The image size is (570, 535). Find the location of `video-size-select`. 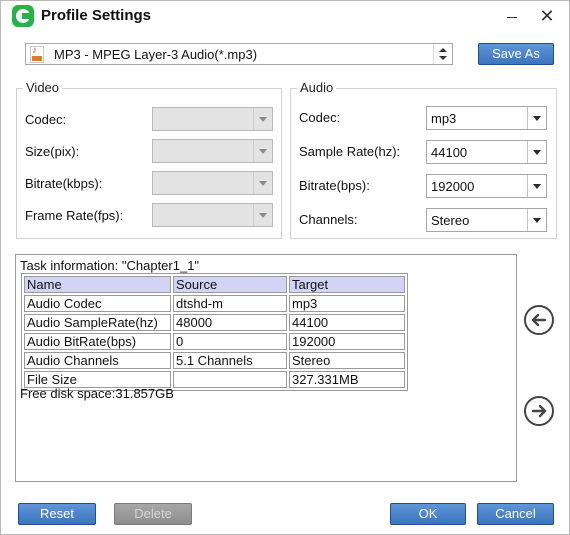

video-size-select is located at coordinates (212, 151).